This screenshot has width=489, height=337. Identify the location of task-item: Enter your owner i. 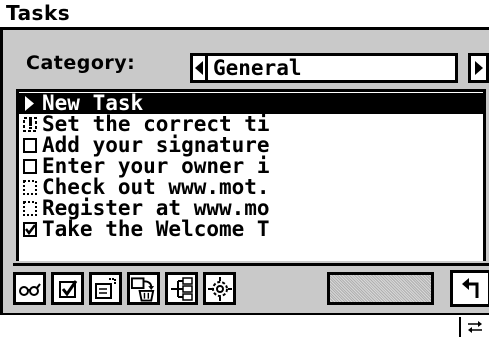
(251, 166).